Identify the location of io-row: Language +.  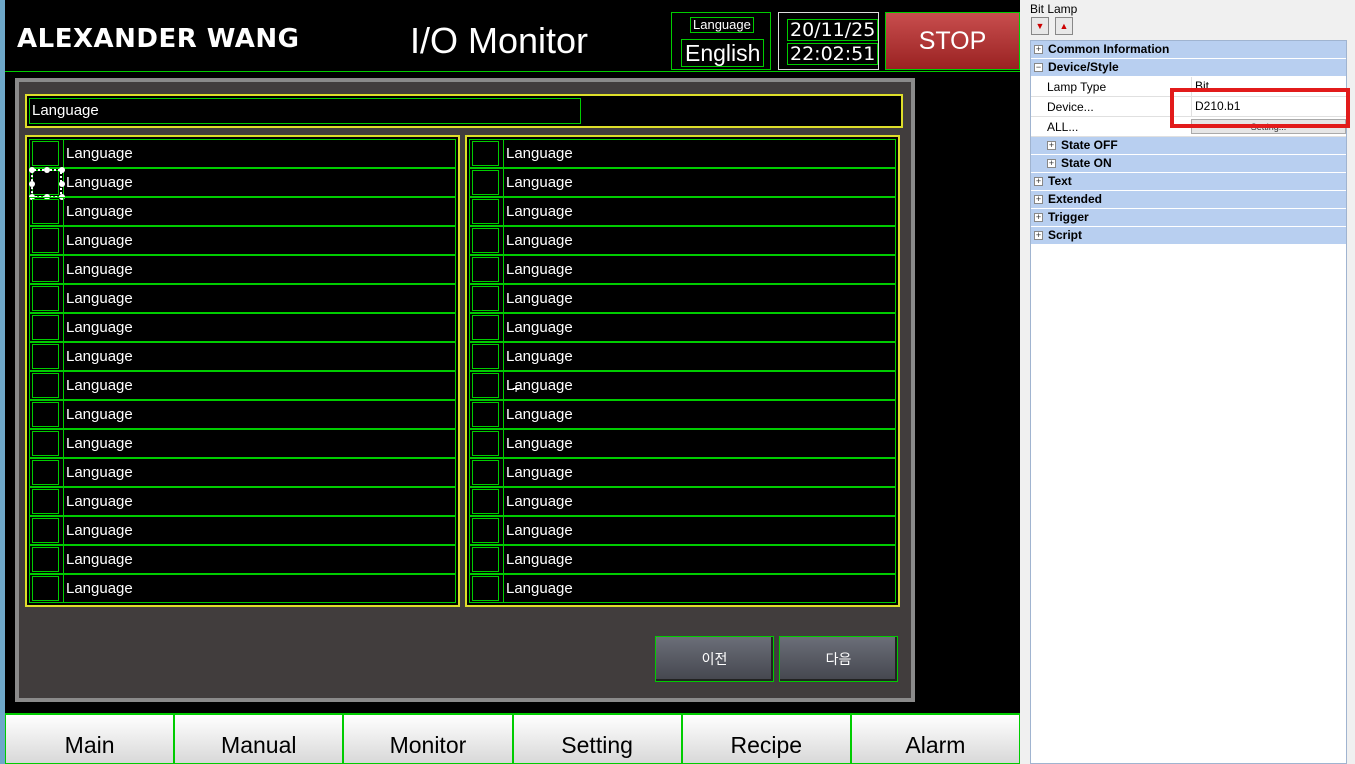
(682, 385).